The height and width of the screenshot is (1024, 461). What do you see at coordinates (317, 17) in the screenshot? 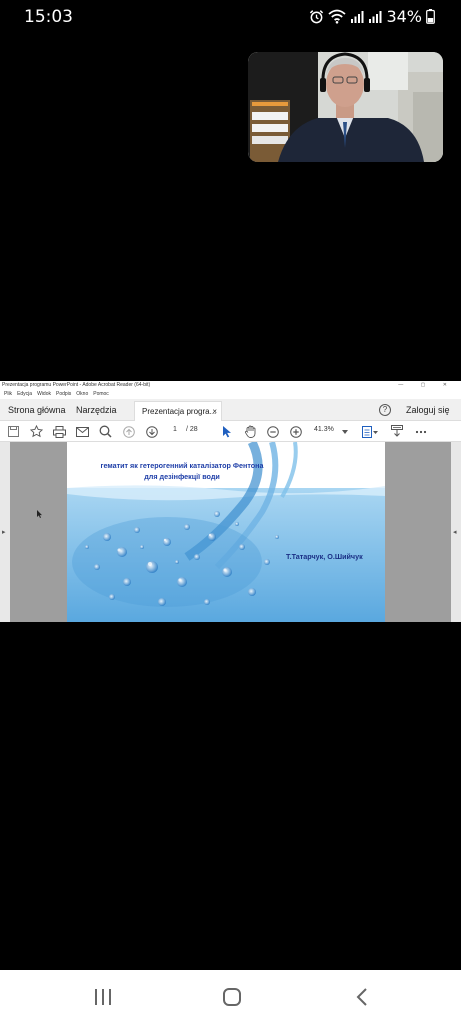
I see `alarm-icon` at bounding box center [317, 17].